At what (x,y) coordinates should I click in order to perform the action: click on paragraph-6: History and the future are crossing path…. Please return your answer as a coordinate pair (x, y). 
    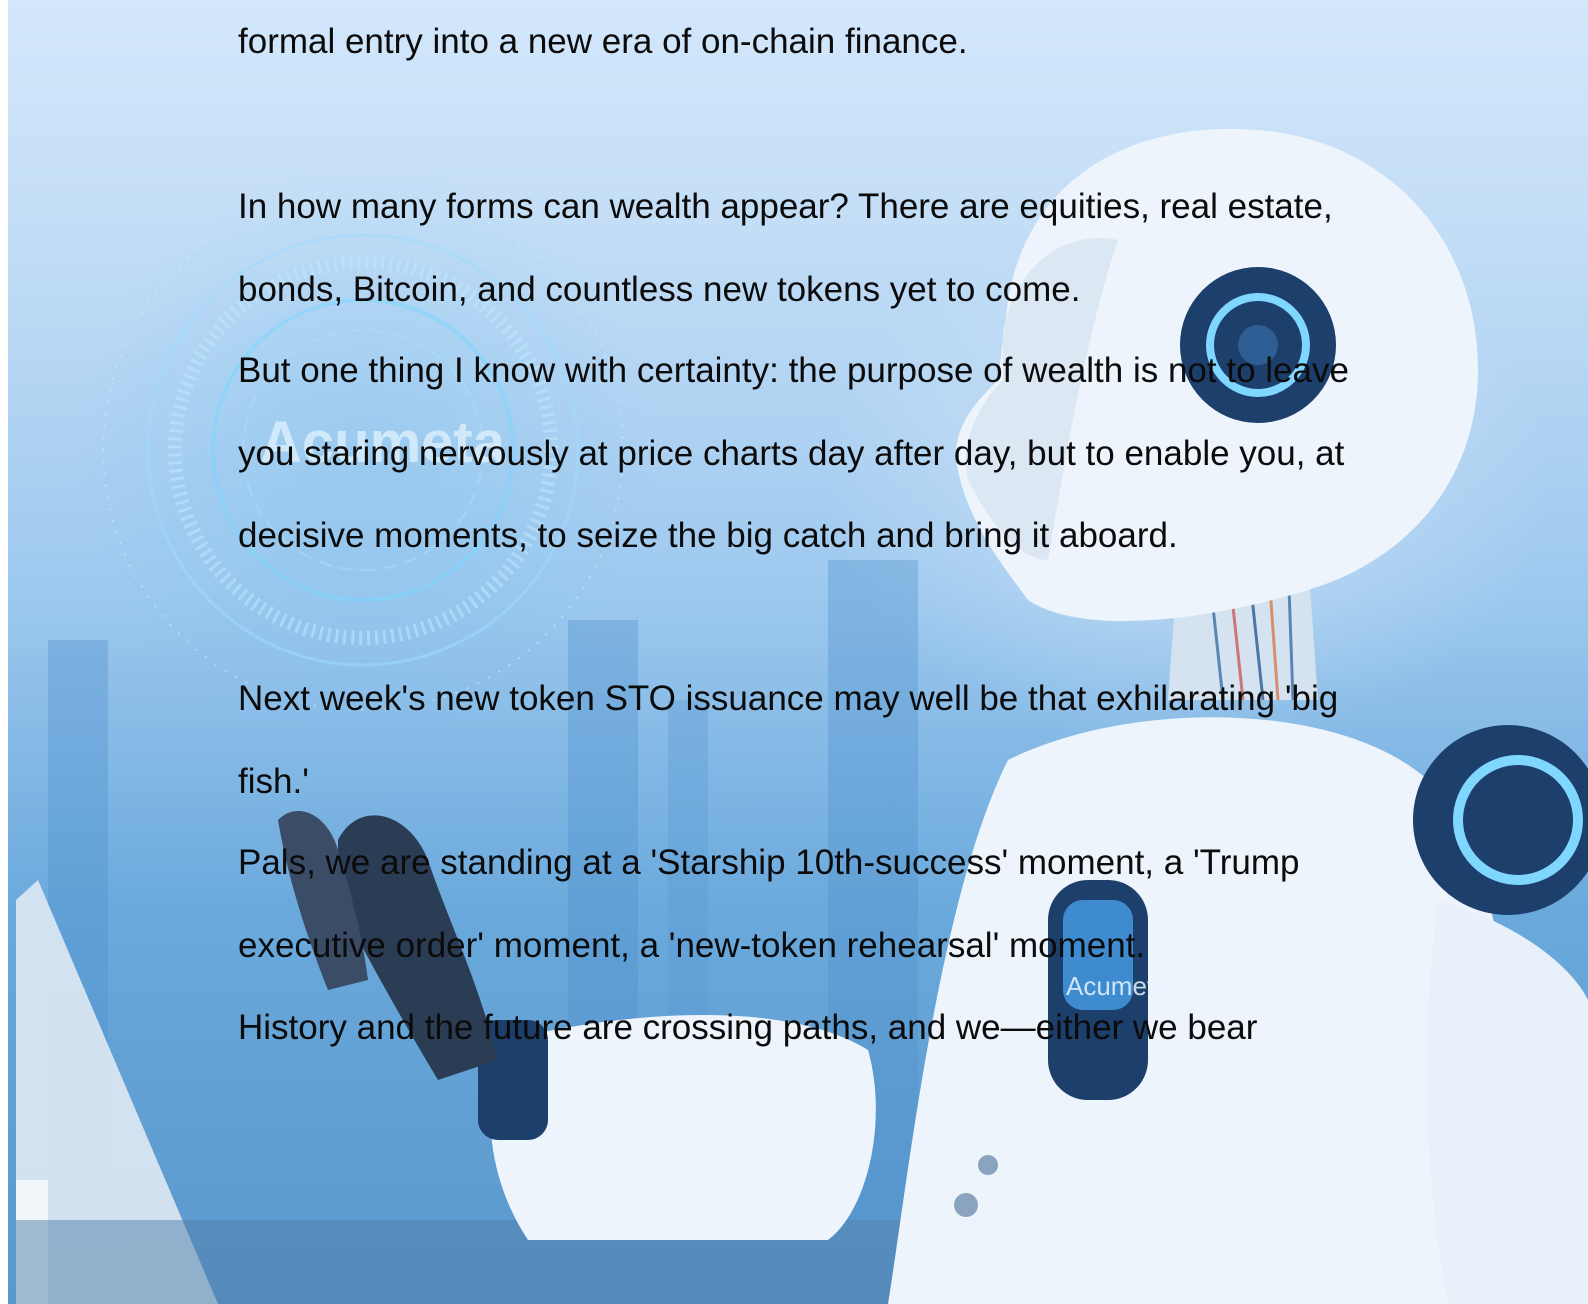
    Looking at the image, I should click on (748, 1027).